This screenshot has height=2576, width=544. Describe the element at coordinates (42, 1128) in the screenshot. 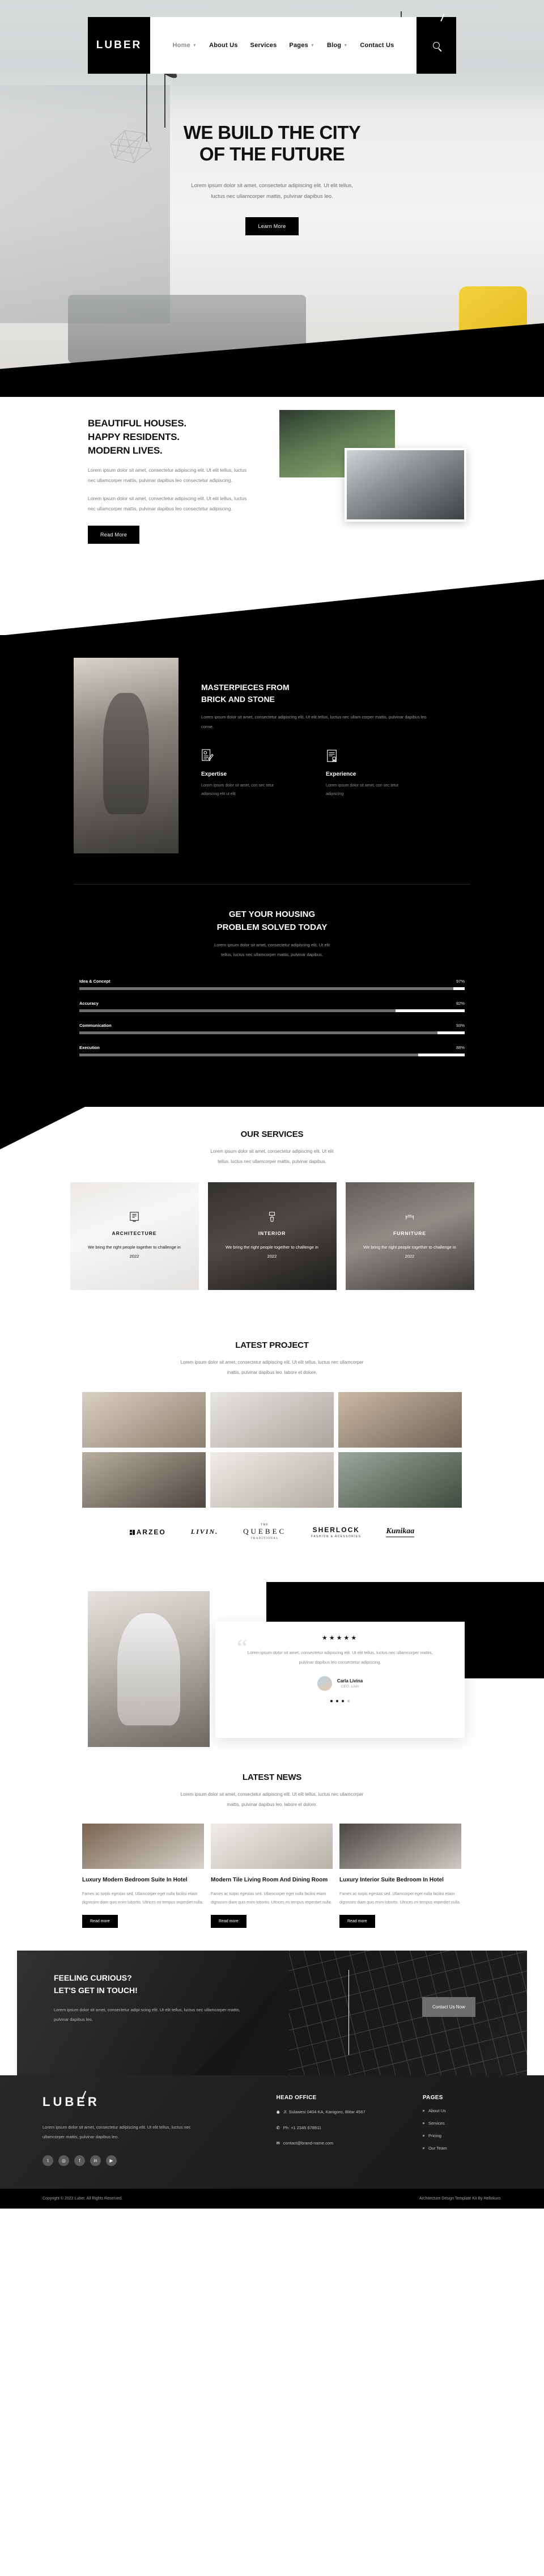

I see `decor-corner-wedge` at that location.